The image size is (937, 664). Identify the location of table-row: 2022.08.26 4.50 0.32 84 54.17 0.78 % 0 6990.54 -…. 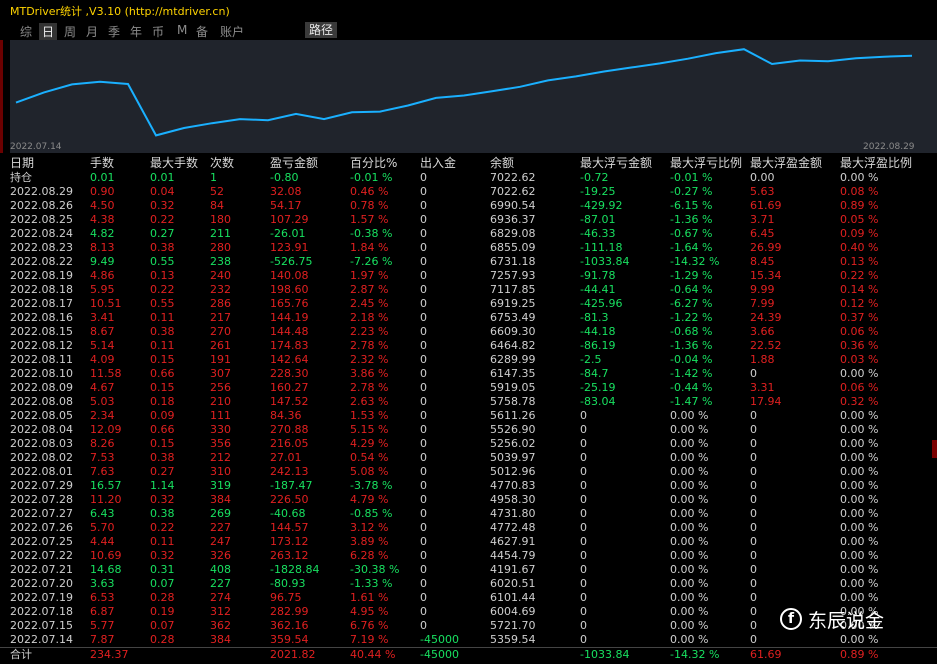
(468, 206).